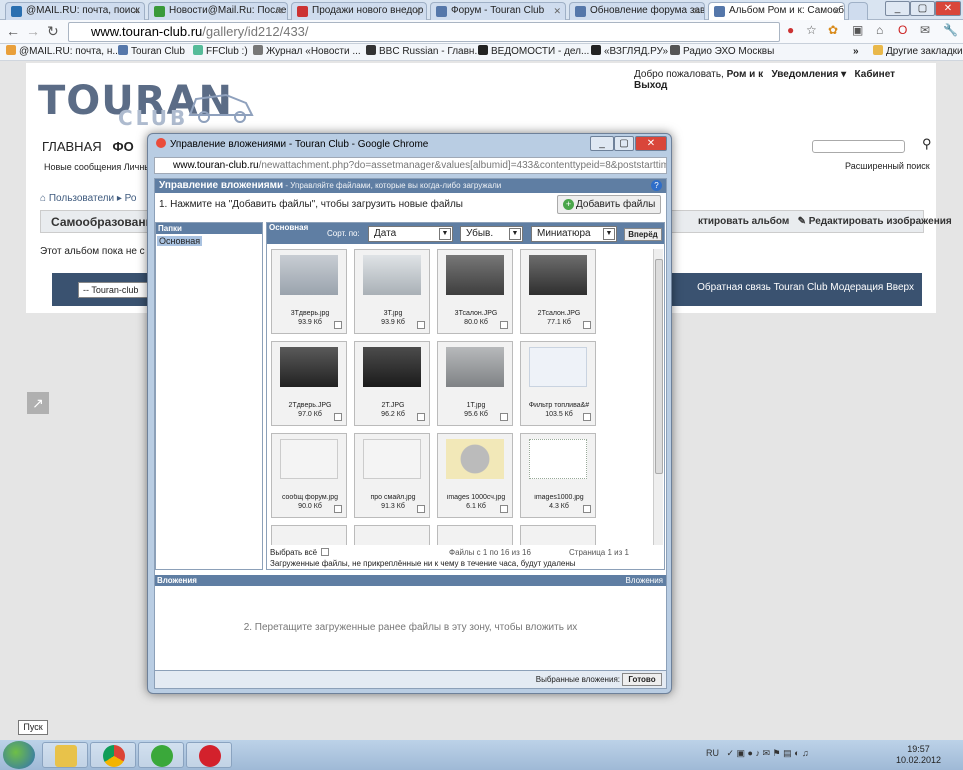 The width and height of the screenshot is (963, 770). Describe the element at coordinates (858, 146) in the screenshot. I see `search-input` at that location.